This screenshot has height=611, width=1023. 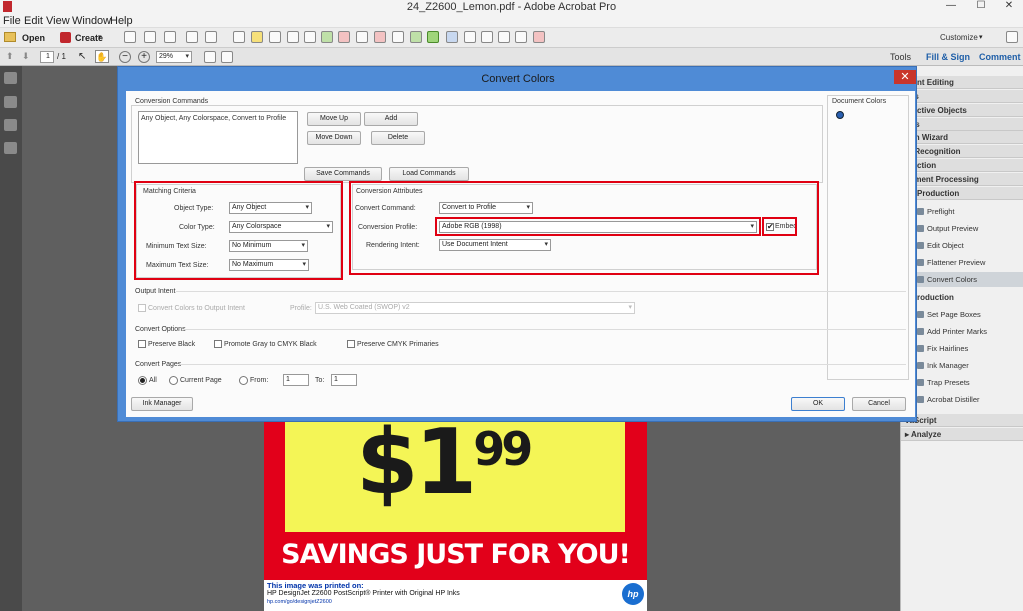 What do you see at coordinates (174, 57) in the screenshot?
I see `zoom-select: 29% ▾` at bounding box center [174, 57].